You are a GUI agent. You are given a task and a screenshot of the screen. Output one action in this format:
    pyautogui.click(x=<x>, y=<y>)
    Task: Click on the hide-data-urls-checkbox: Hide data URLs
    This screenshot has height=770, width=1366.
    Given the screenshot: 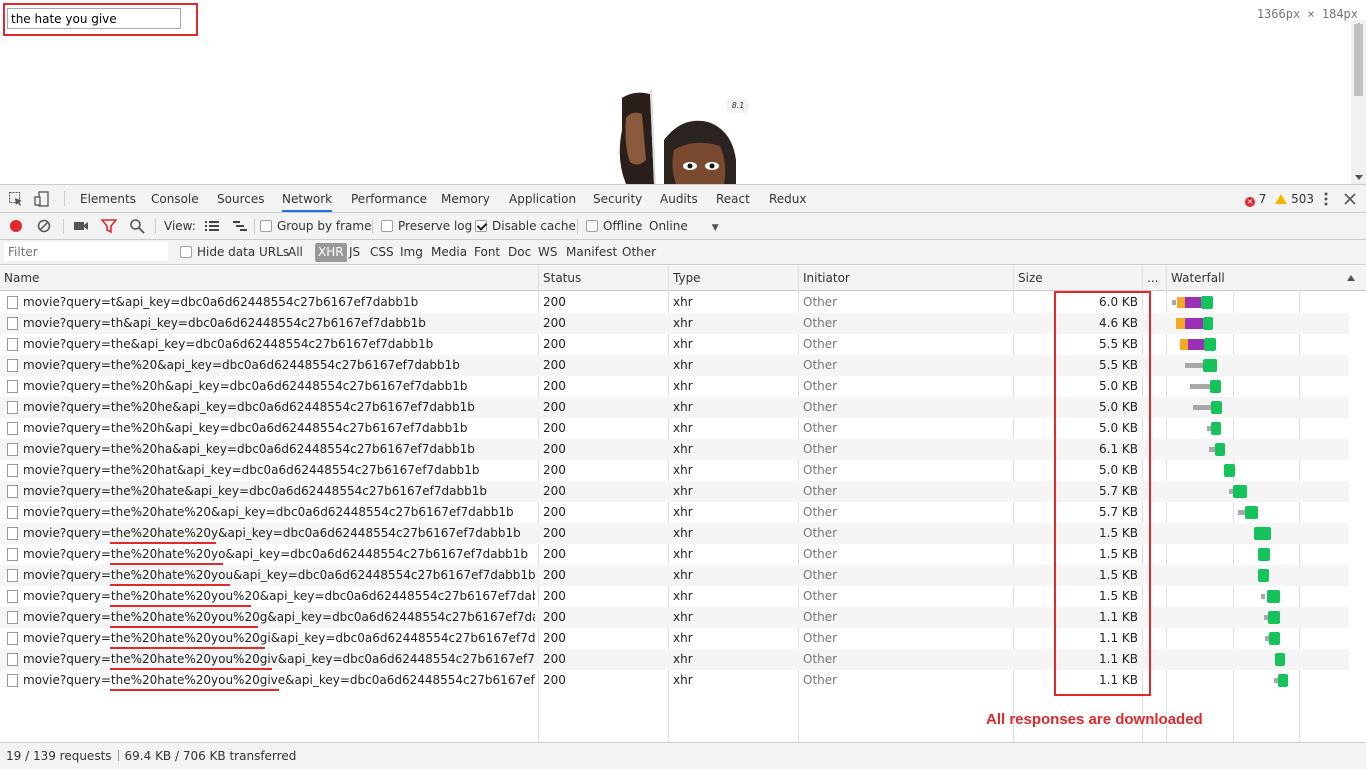 What is the action you would take?
    pyautogui.click(x=234, y=252)
    